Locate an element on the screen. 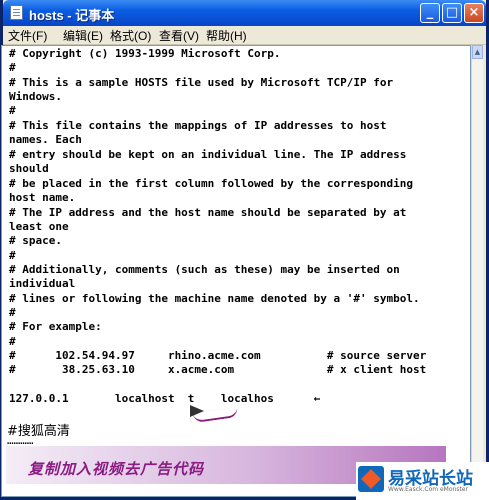 This screenshot has height=500, width=489. text-line: names. Each is located at coordinates (45, 139).